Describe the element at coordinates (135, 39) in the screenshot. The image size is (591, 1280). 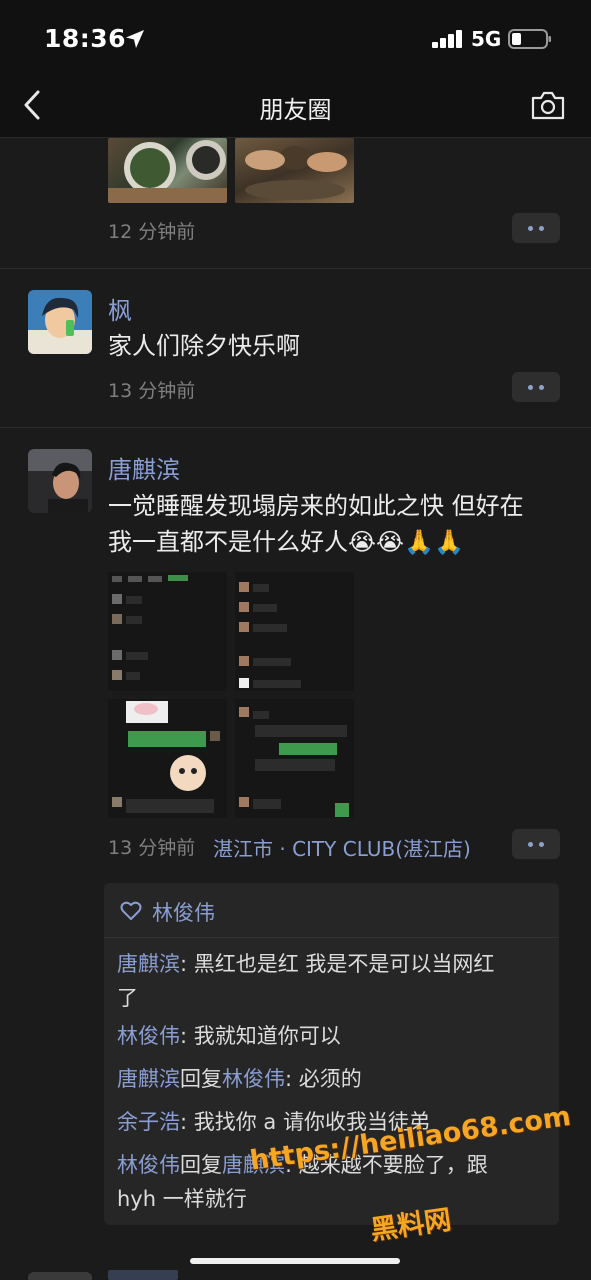
I see `location-arrow-icon` at that location.